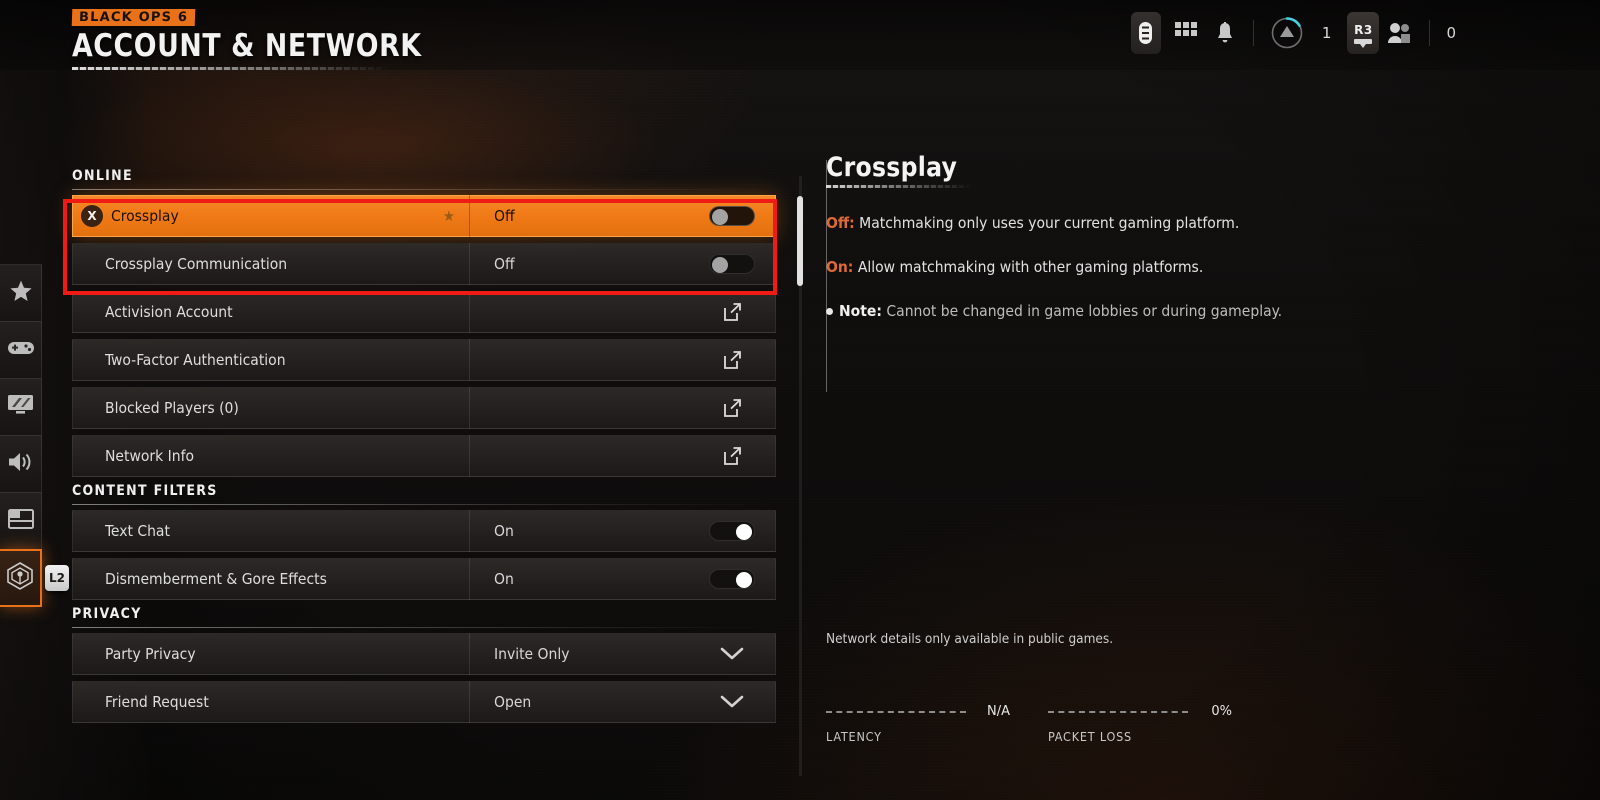  Describe the element at coordinates (172, 408) in the screenshot. I see `settings-row-label: Blocked Players (0)` at that location.